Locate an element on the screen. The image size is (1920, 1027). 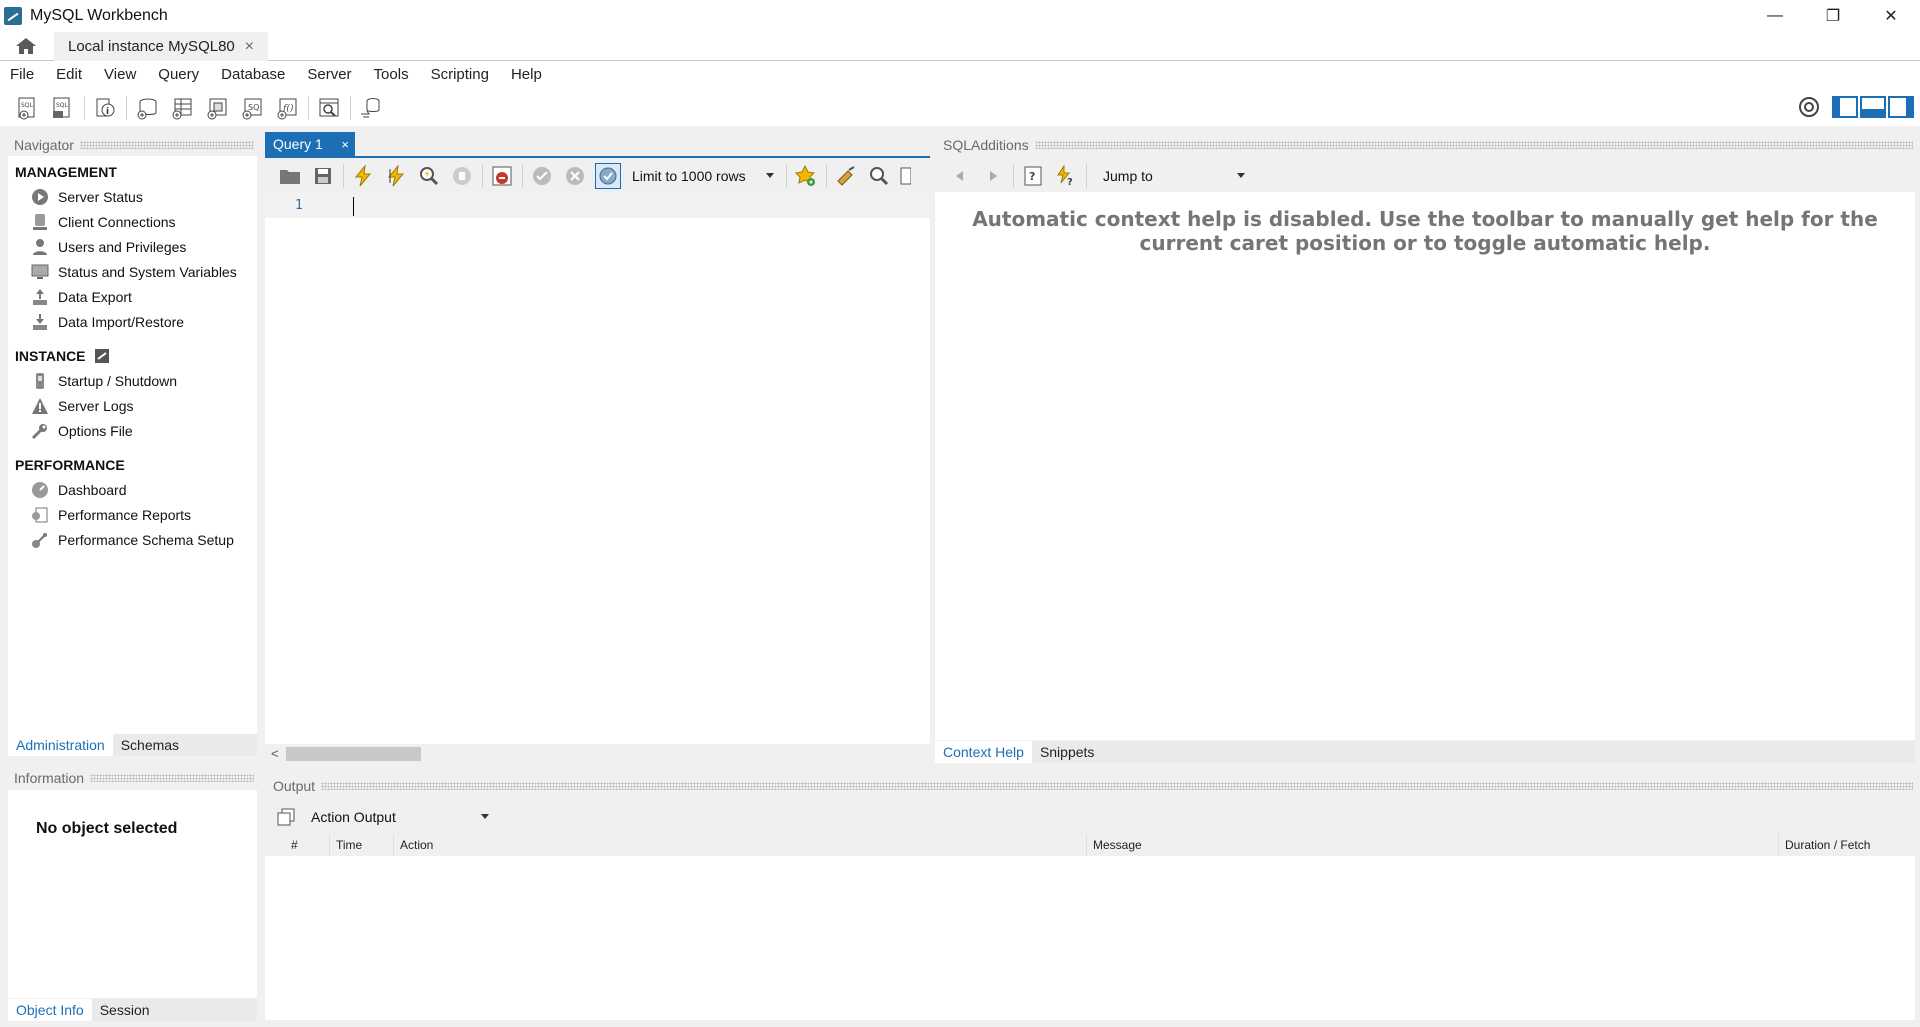
column-header-index: # is located at coordinates (307, 845).